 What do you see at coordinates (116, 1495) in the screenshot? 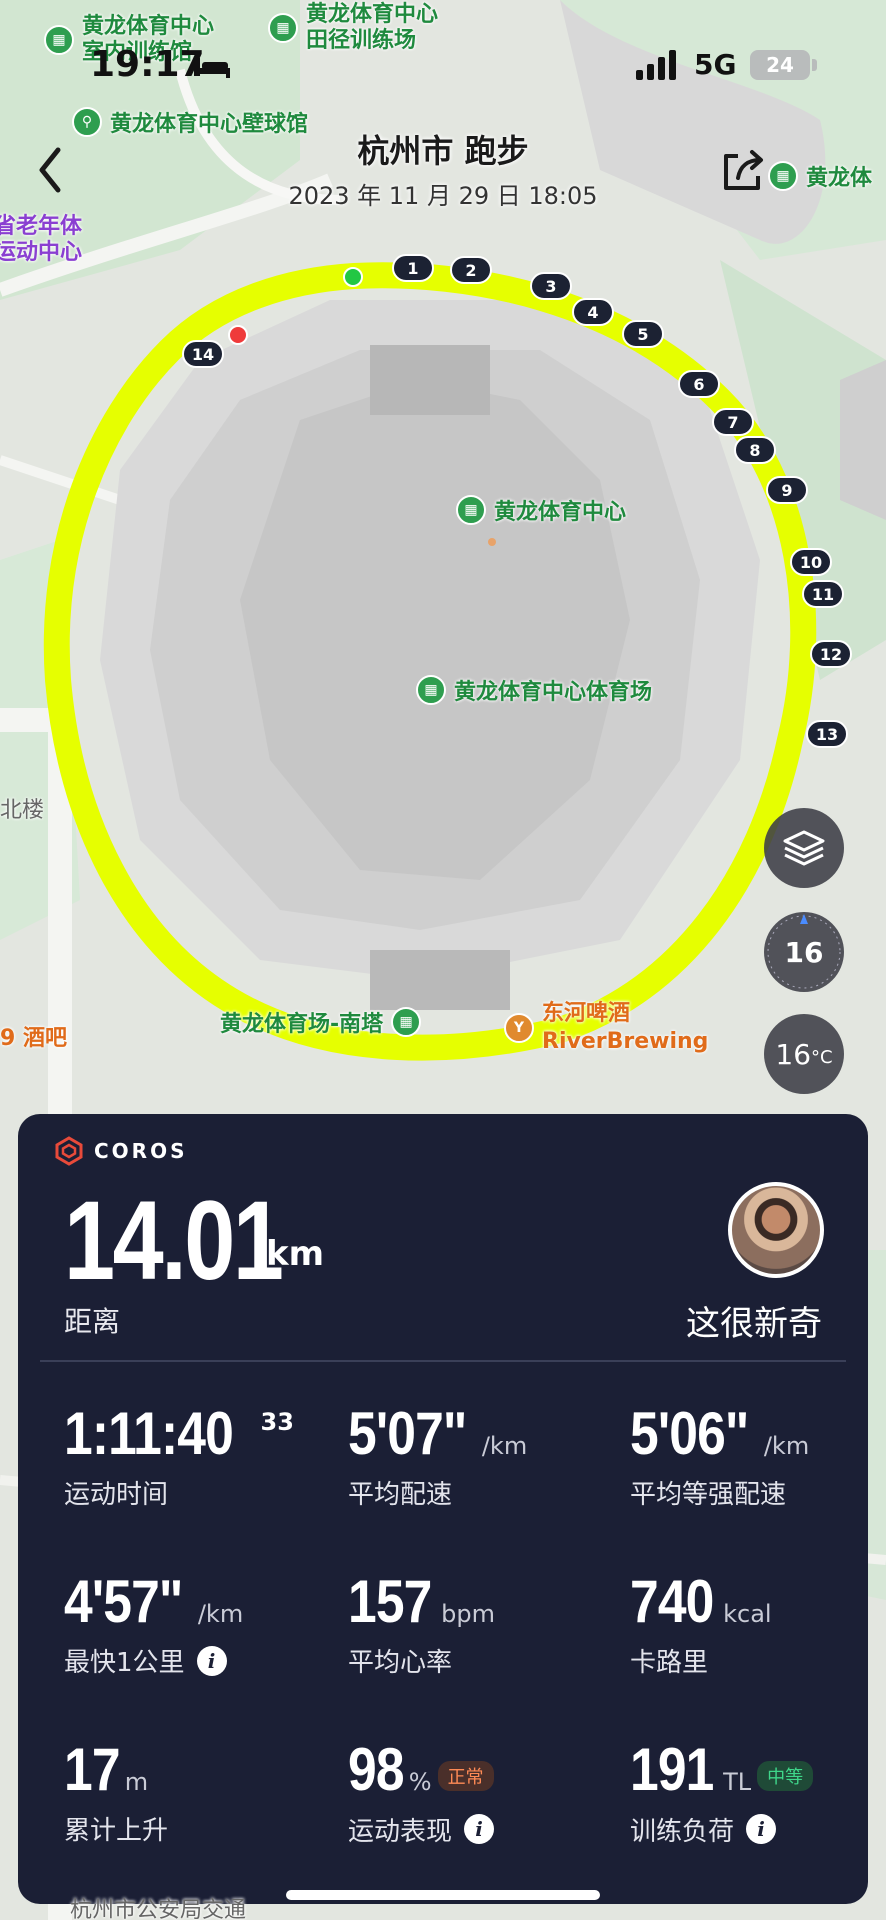
I see `stat-label: 运动时间` at bounding box center [116, 1495].